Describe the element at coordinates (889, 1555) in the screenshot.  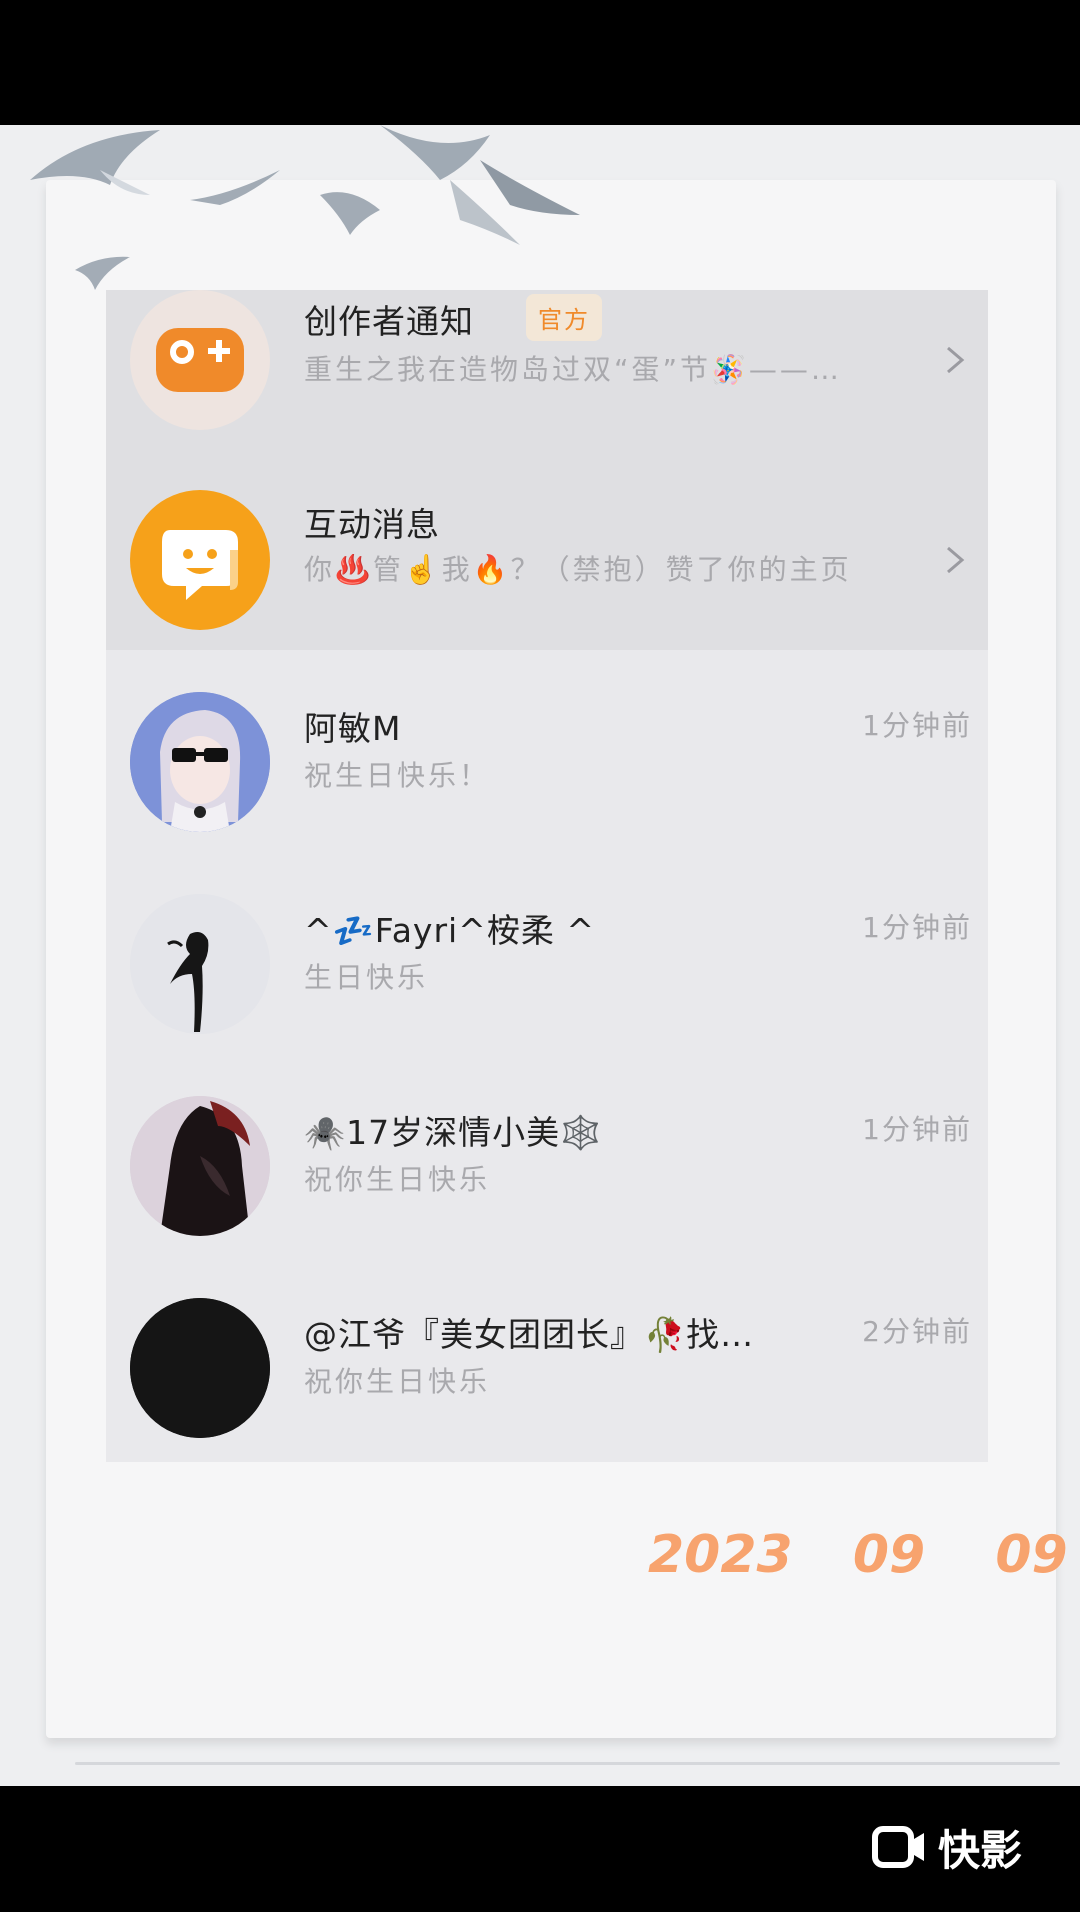
I see `date-month: 09` at that location.